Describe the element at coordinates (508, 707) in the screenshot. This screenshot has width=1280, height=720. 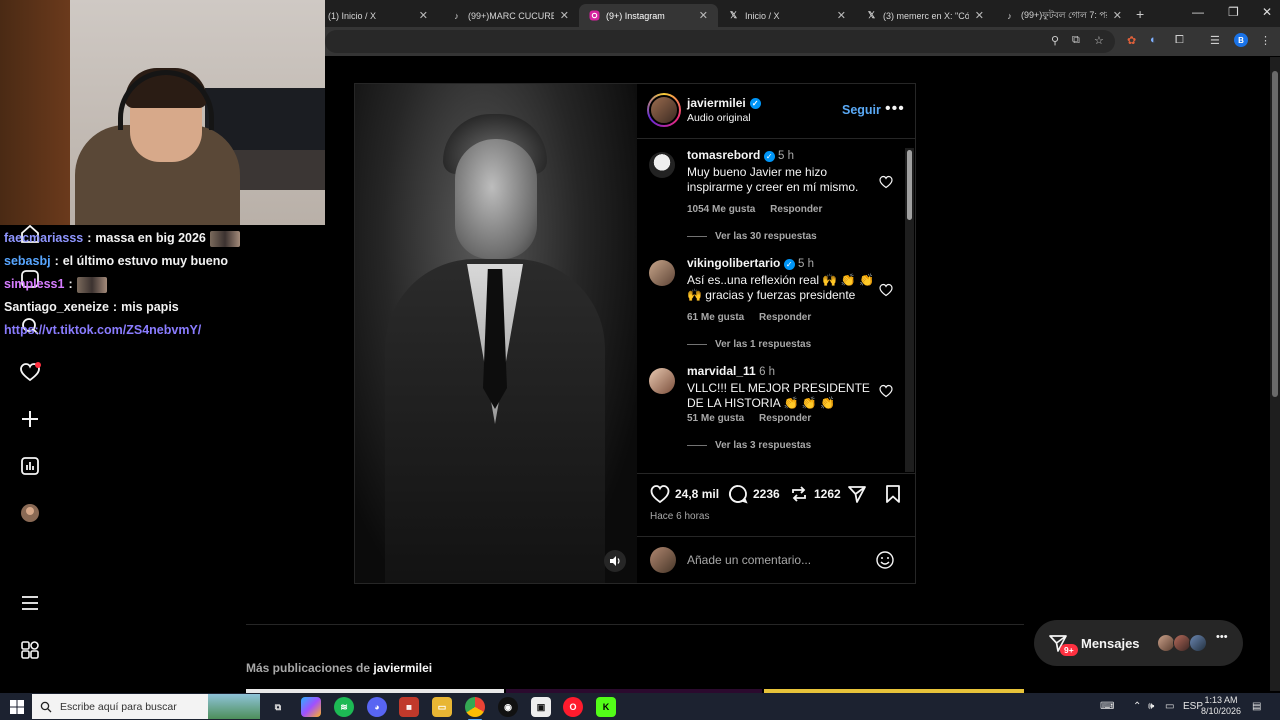
I see `obs-icon: ◉` at that location.